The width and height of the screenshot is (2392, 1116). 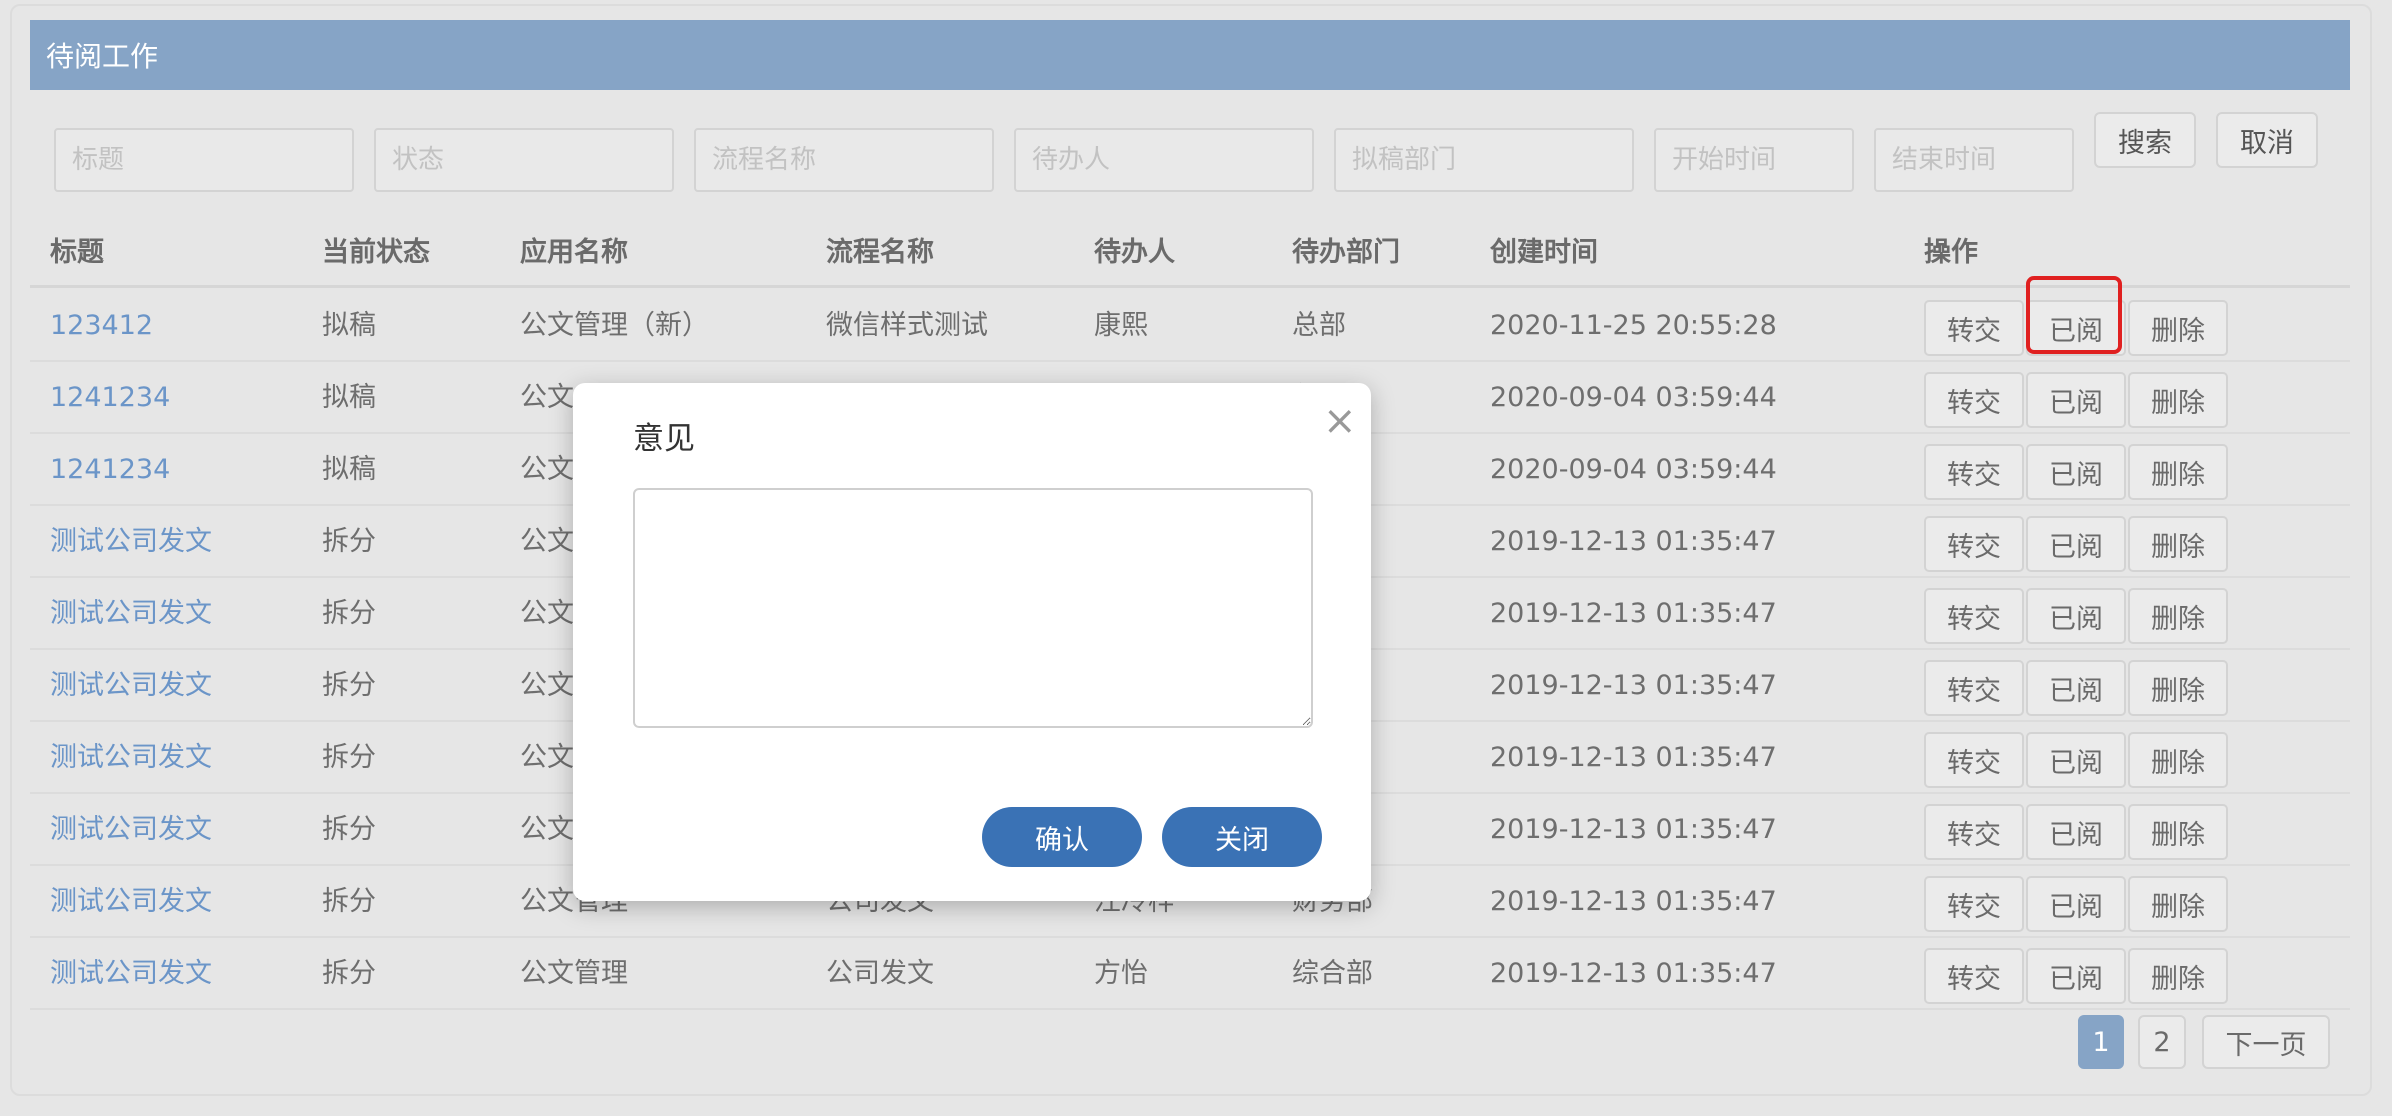 I want to click on opinion-textarea, so click(x=973, y=608).